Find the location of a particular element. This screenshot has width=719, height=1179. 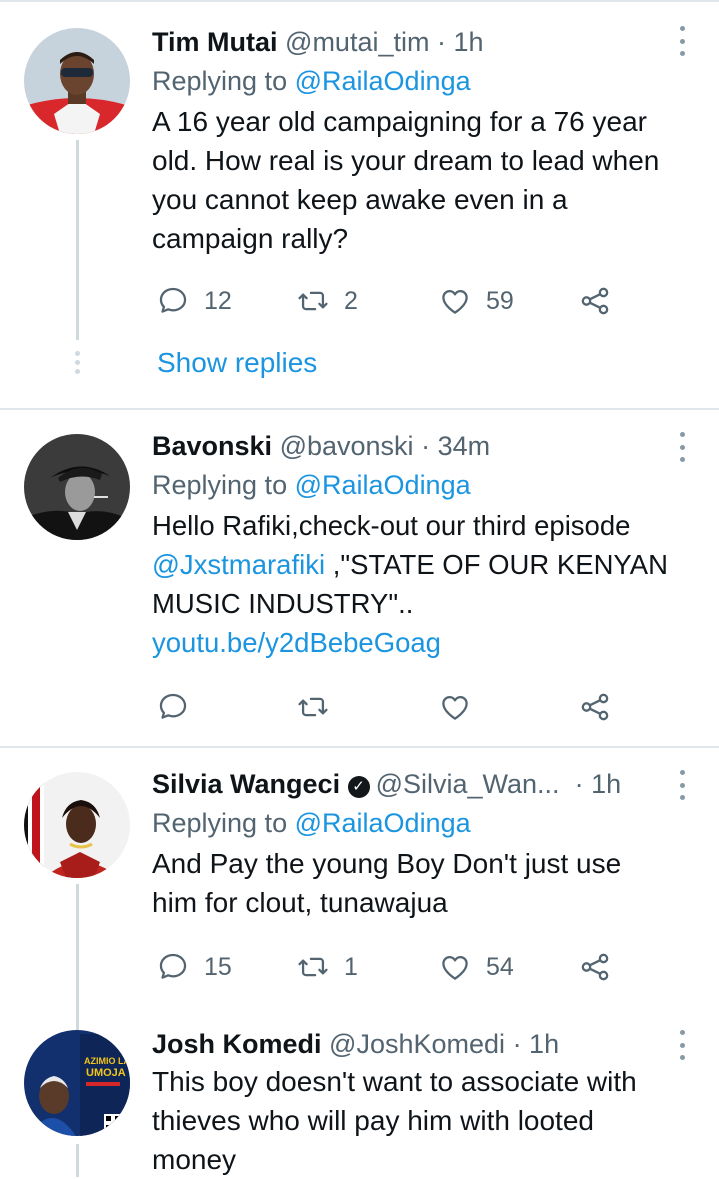

avatar: AZIMIO LA UMOJA is located at coordinates (77, 1083).